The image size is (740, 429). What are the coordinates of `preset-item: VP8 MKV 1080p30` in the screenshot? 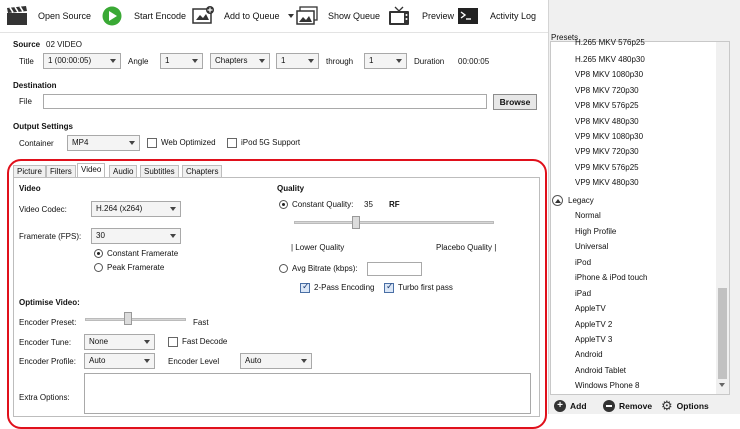 It's located at (609, 74).